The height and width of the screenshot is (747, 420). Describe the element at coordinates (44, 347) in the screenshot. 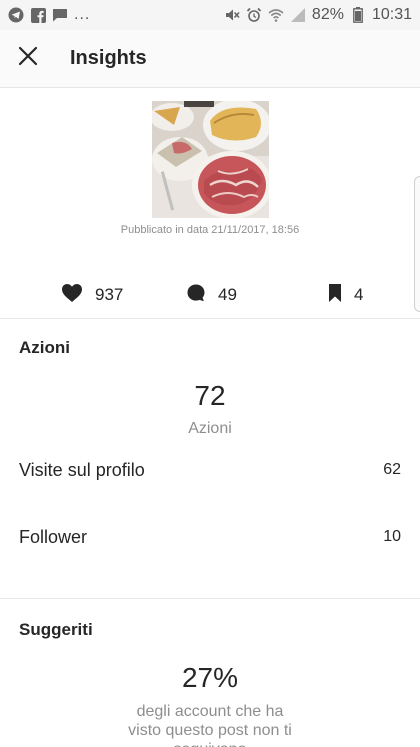

I see `actions-section-title: Azioni` at that location.